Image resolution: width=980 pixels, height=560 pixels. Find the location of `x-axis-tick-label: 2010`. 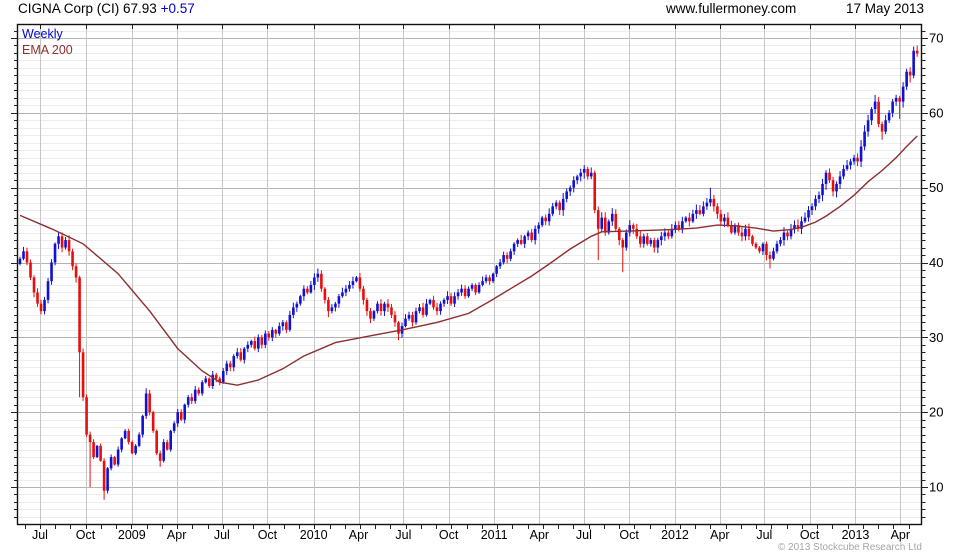

x-axis-tick-label: 2010 is located at coordinates (314, 535).